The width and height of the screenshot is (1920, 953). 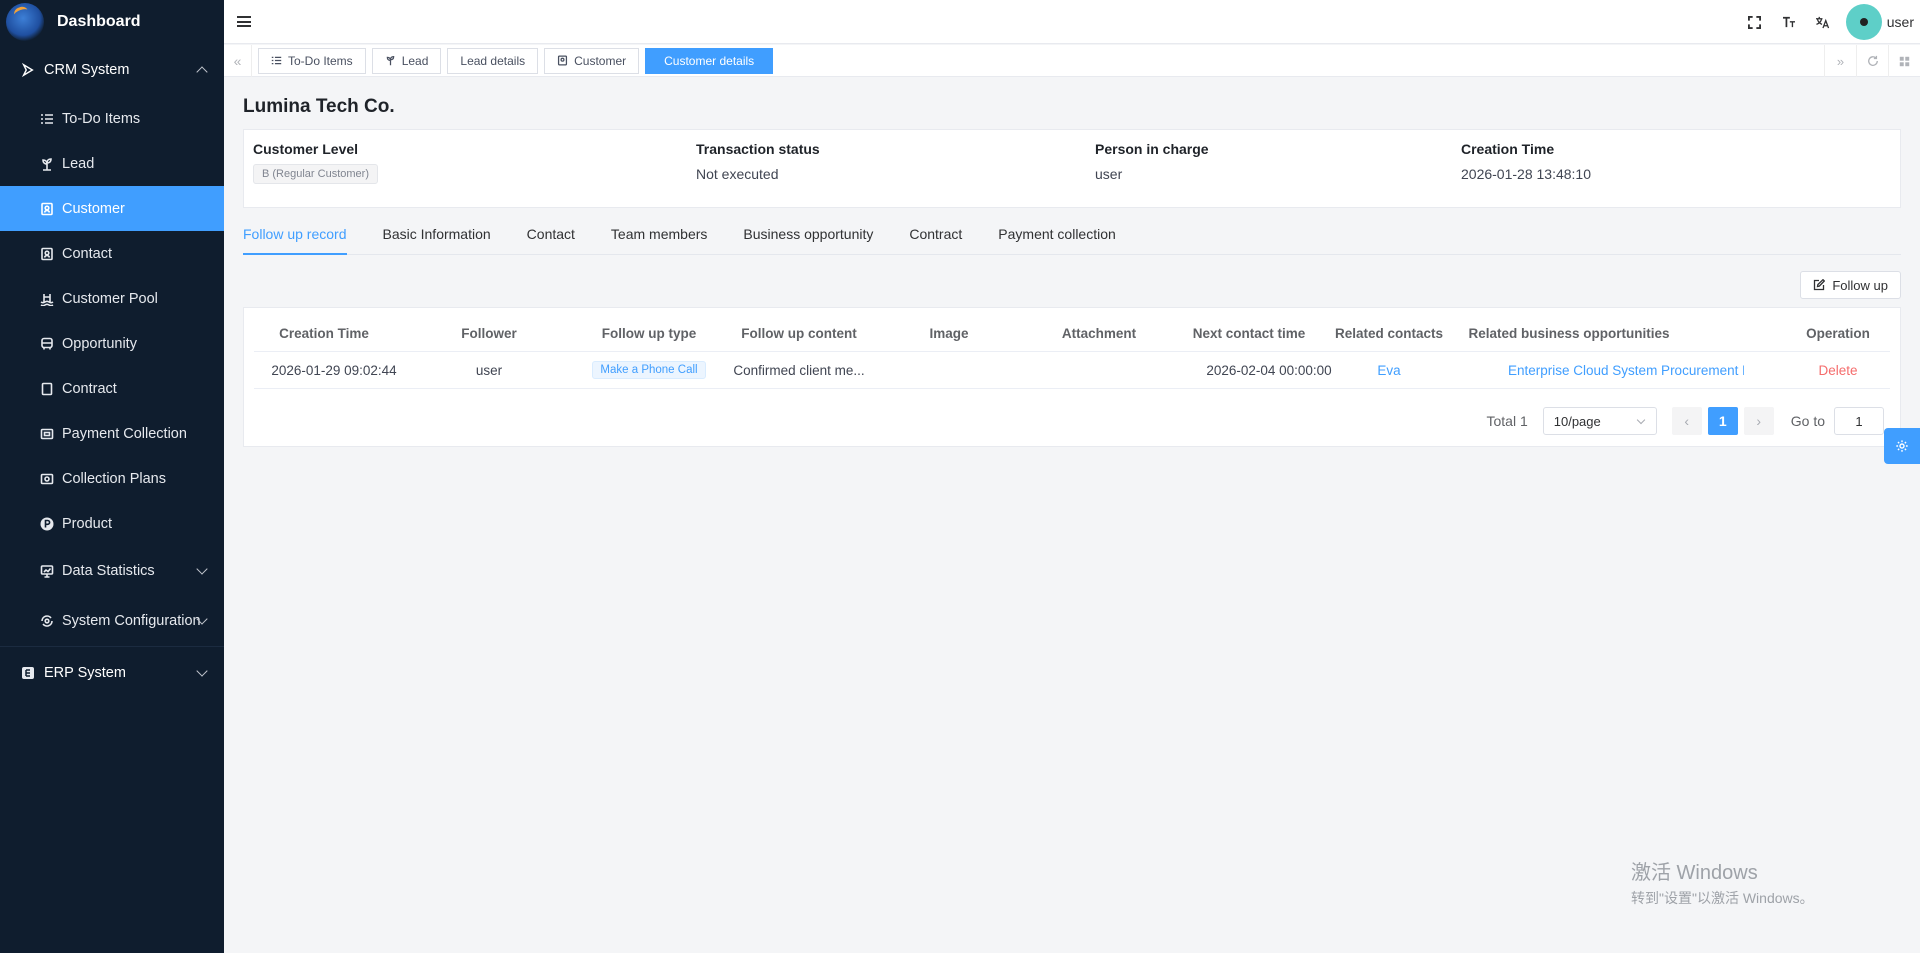 What do you see at coordinates (47, 389) in the screenshot?
I see `document-icon` at bounding box center [47, 389].